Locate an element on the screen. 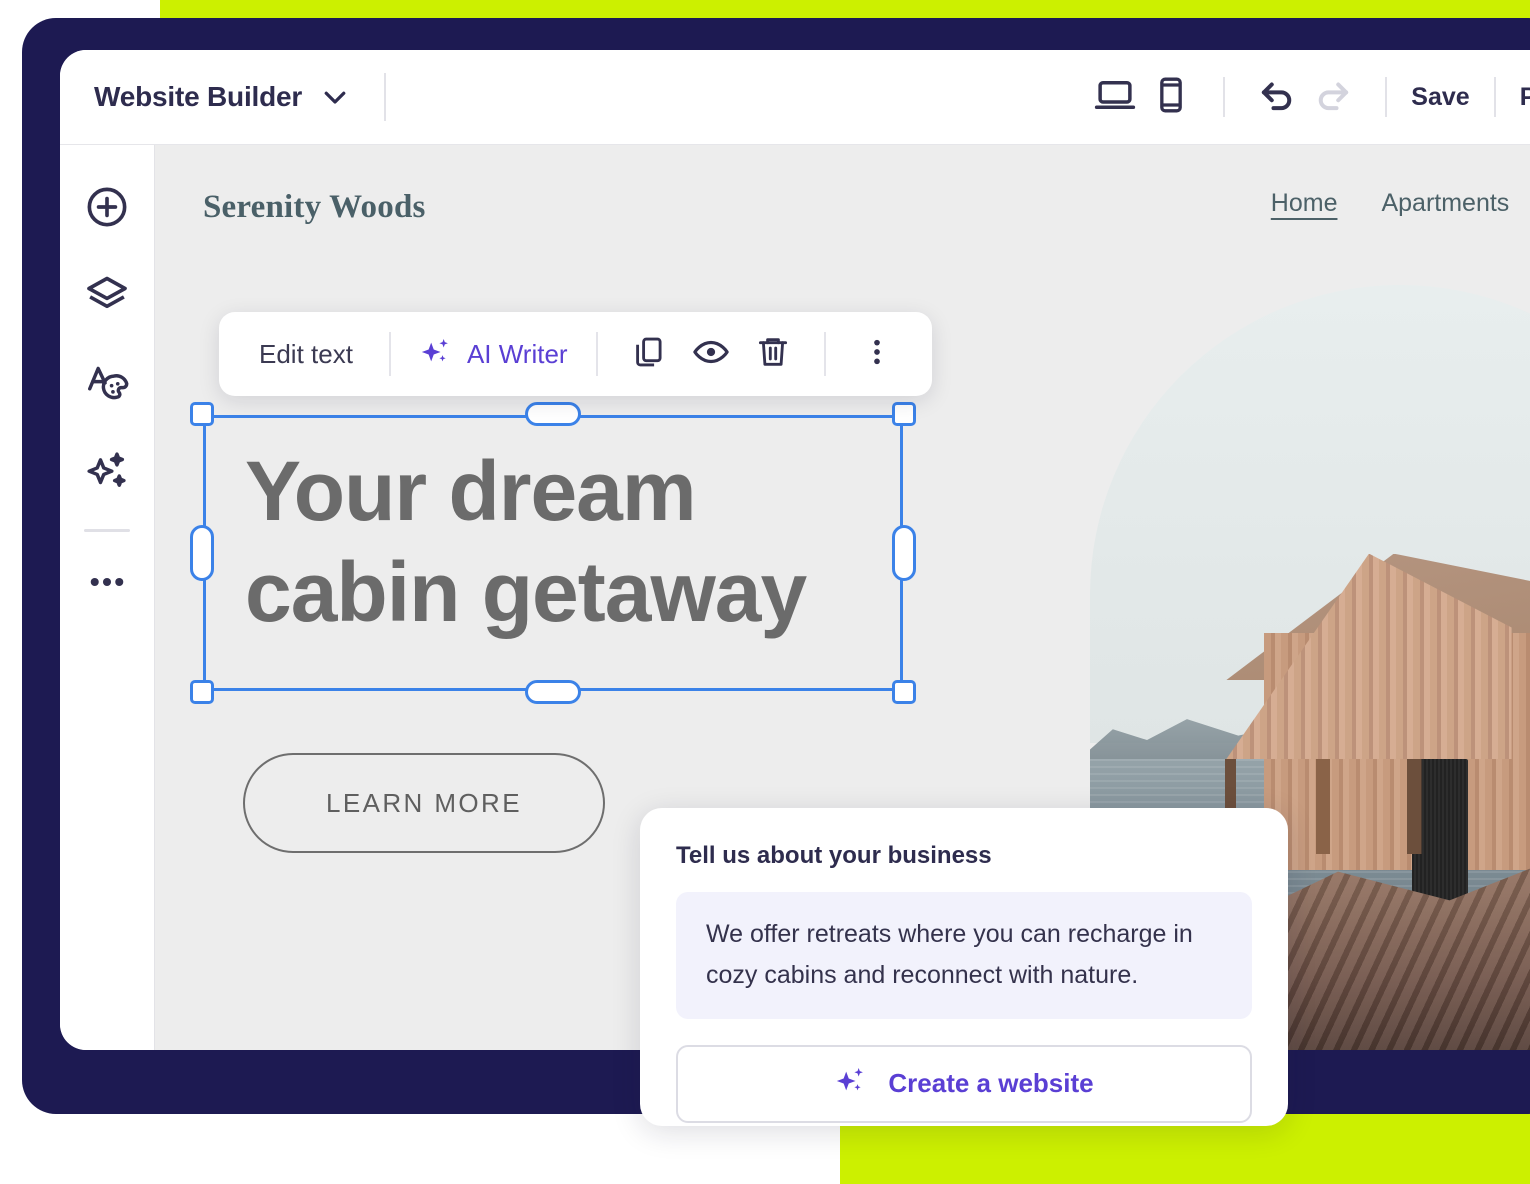 Image resolution: width=1530 pixels, height=1184 pixels. laptop-icon is located at coordinates (1115, 97).